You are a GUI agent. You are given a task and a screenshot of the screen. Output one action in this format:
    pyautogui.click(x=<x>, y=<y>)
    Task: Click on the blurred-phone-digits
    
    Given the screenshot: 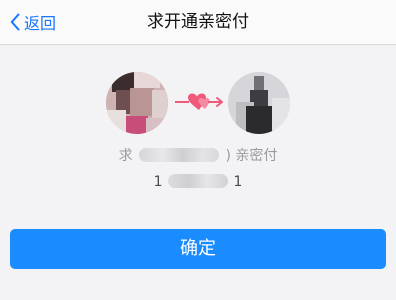 What is the action you would take?
    pyautogui.click(x=198, y=181)
    